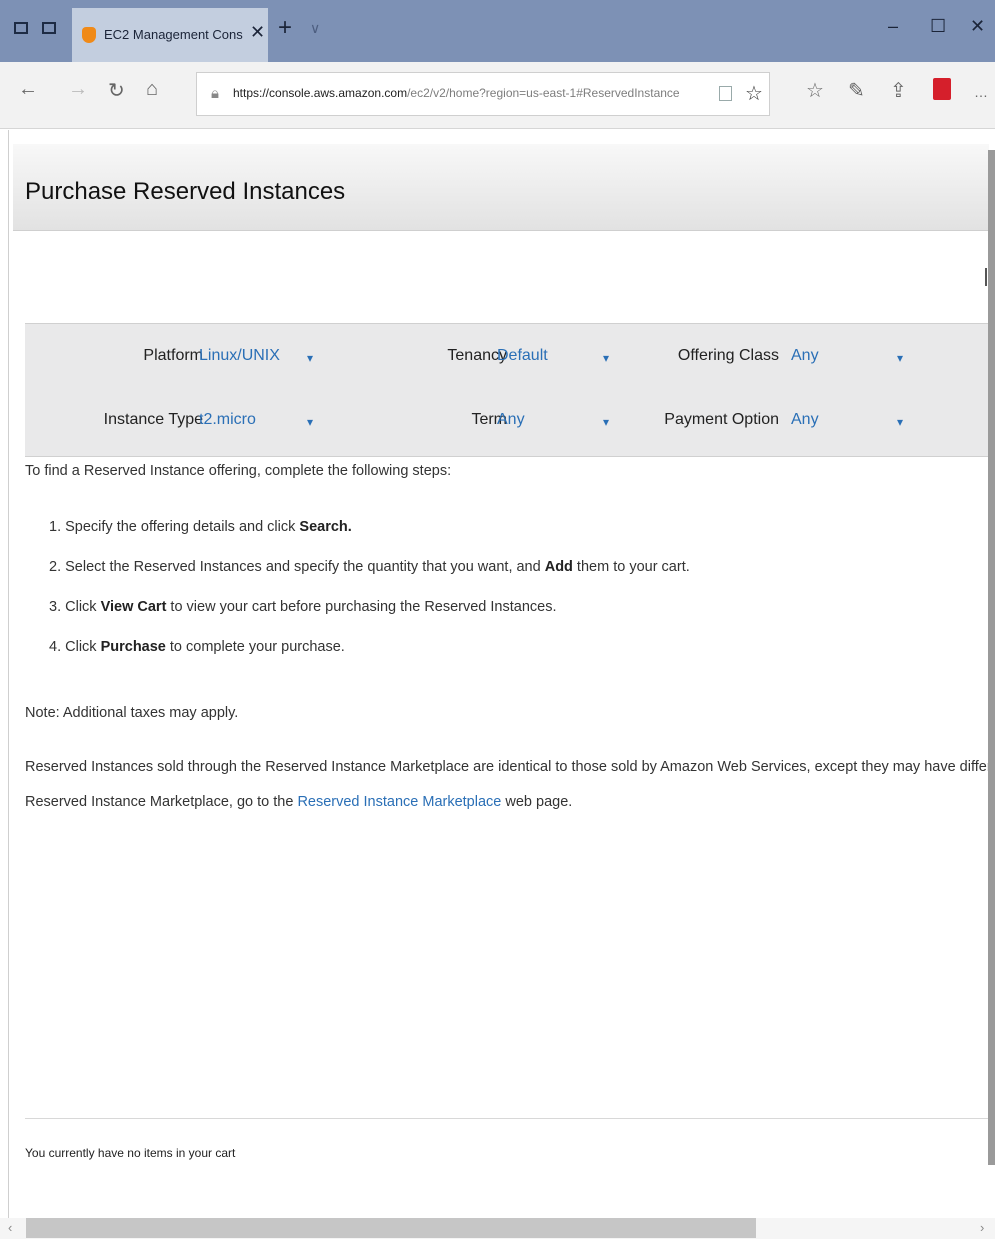 This screenshot has width=995, height=1239. Describe the element at coordinates (511, 420) in the screenshot. I see `term-select: Any` at that location.